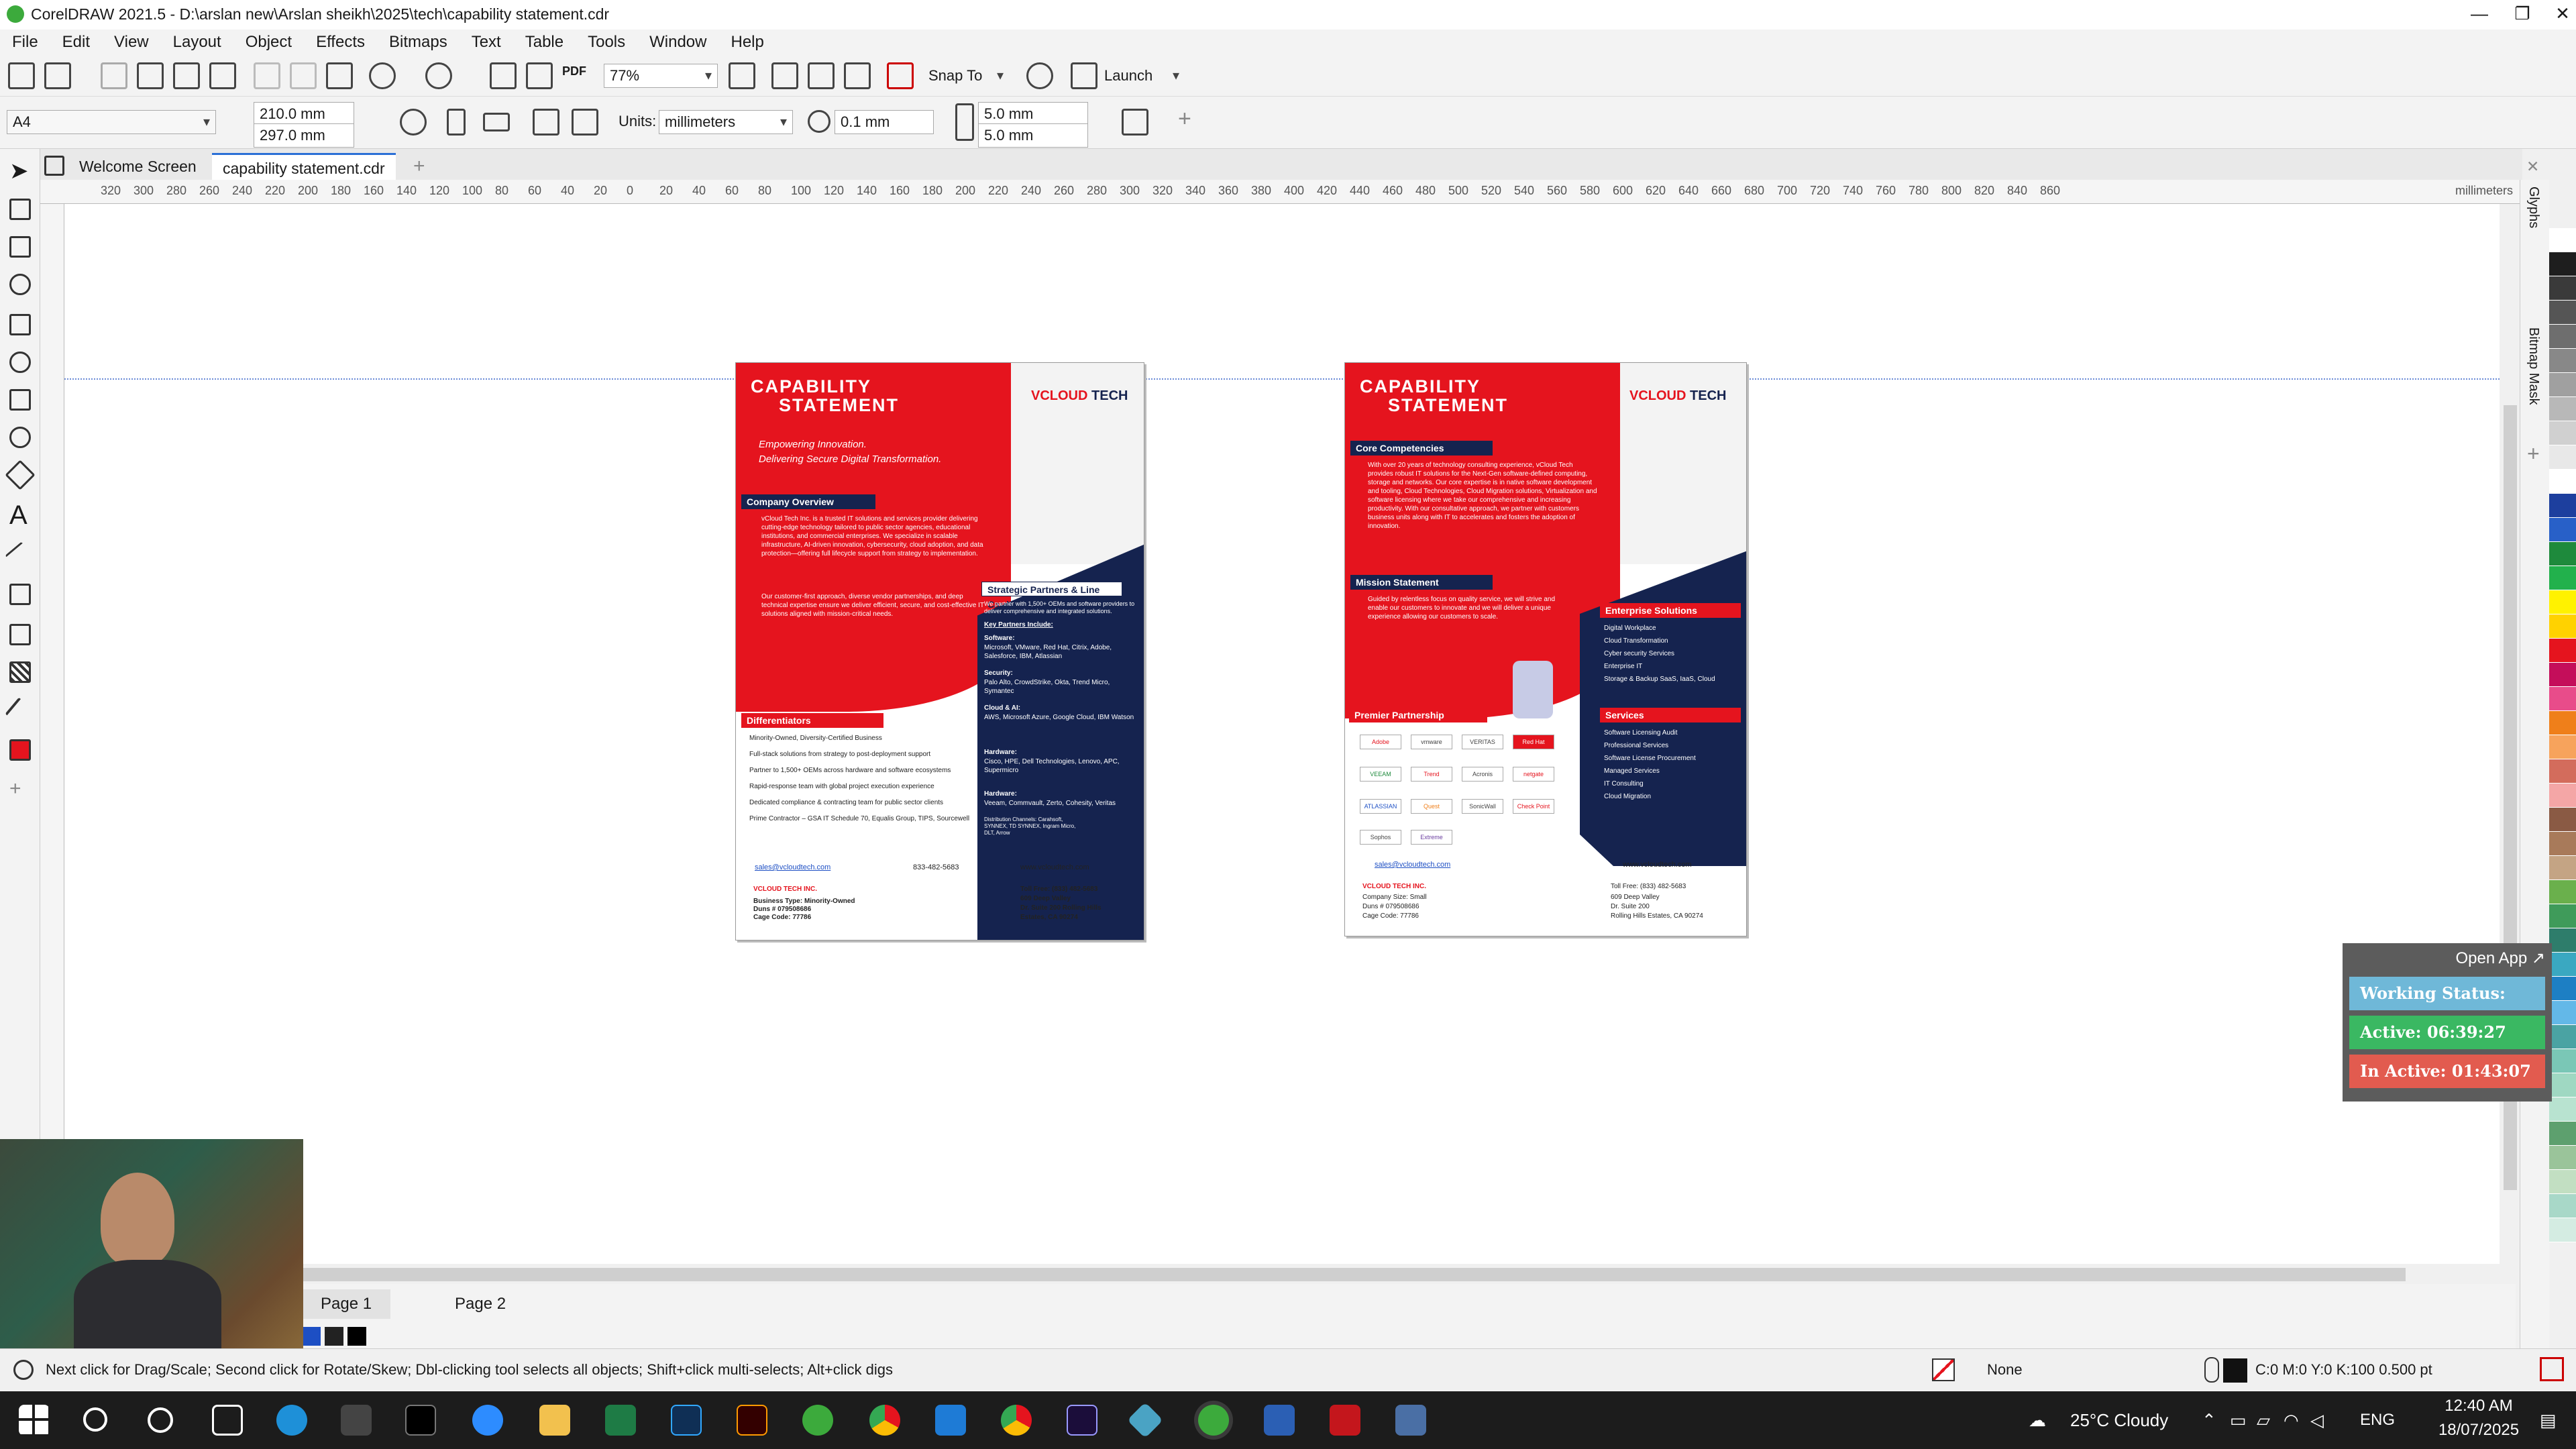 The width and height of the screenshot is (2576, 1449). What do you see at coordinates (20, 594) in the screenshot?
I see `connector-tool-icon` at bounding box center [20, 594].